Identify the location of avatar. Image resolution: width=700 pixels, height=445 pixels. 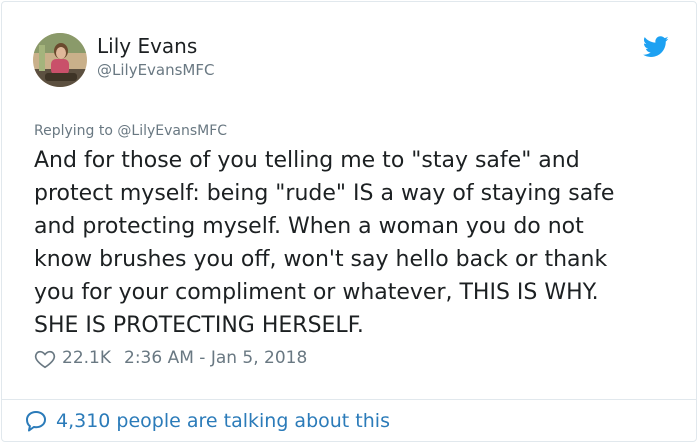
(60, 60).